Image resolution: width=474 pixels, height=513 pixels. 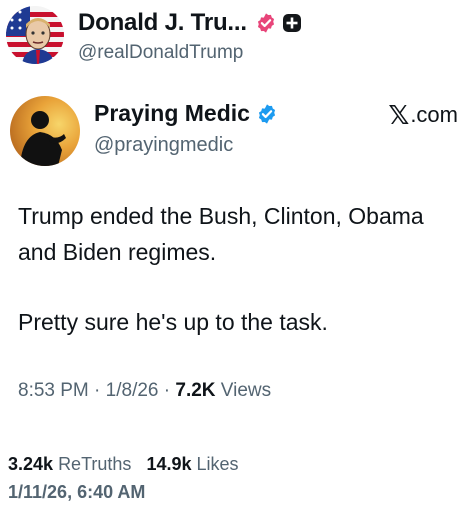 What do you see at coordinates (173, 322) in the screenshot?
I see `post-text-paragraph-2: Pretty sure he's up to the task.` at bounding box center [173, 322].